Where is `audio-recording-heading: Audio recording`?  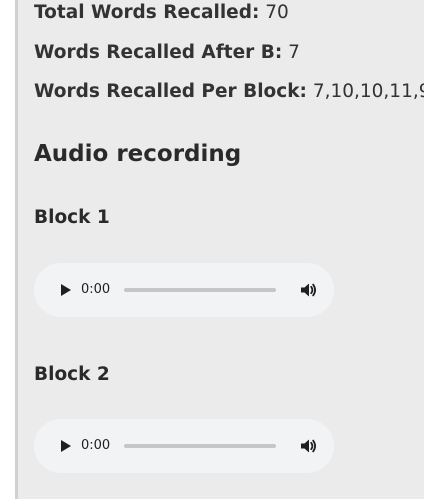 audio-recording-heading: Audio recording is located at coordinates (138, 154).